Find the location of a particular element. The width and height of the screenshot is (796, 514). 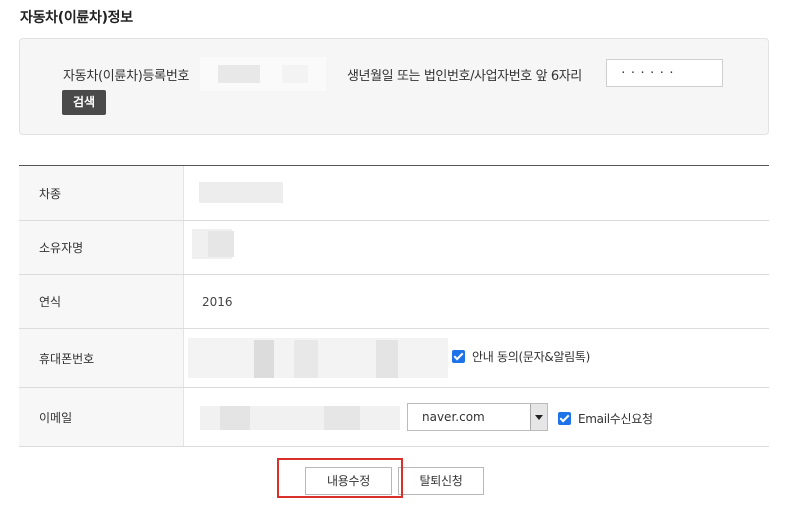

table-row: 휴대폰번호 안내 동의(문자&알림톡) is located at coordinates (394, 358).